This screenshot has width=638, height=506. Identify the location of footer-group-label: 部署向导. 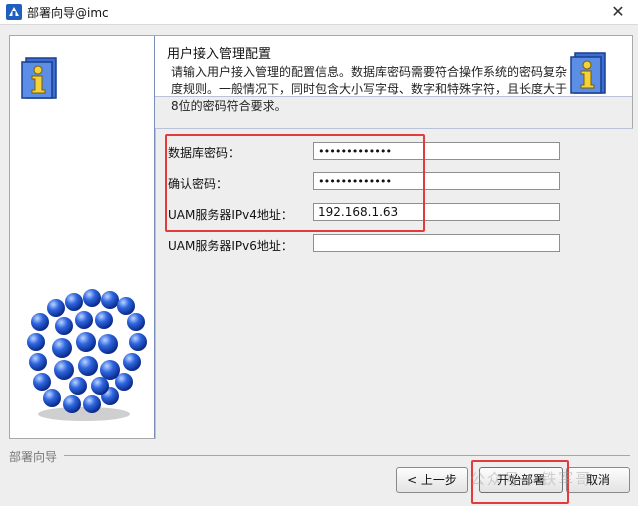
(35, 456).